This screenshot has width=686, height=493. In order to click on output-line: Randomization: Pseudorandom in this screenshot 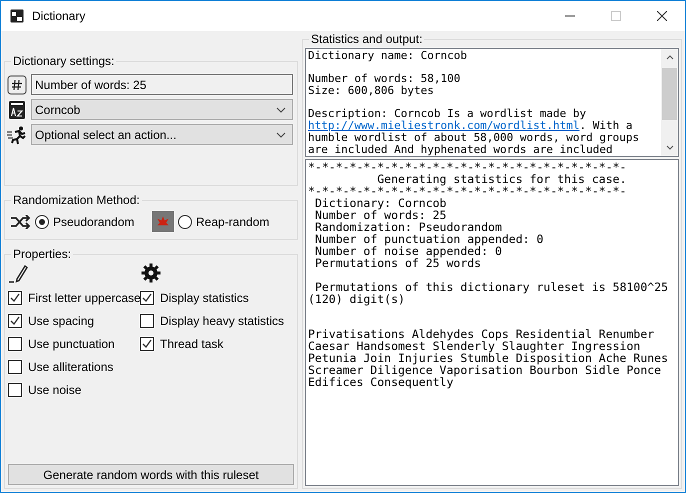, I will do `click(408, 227)`.